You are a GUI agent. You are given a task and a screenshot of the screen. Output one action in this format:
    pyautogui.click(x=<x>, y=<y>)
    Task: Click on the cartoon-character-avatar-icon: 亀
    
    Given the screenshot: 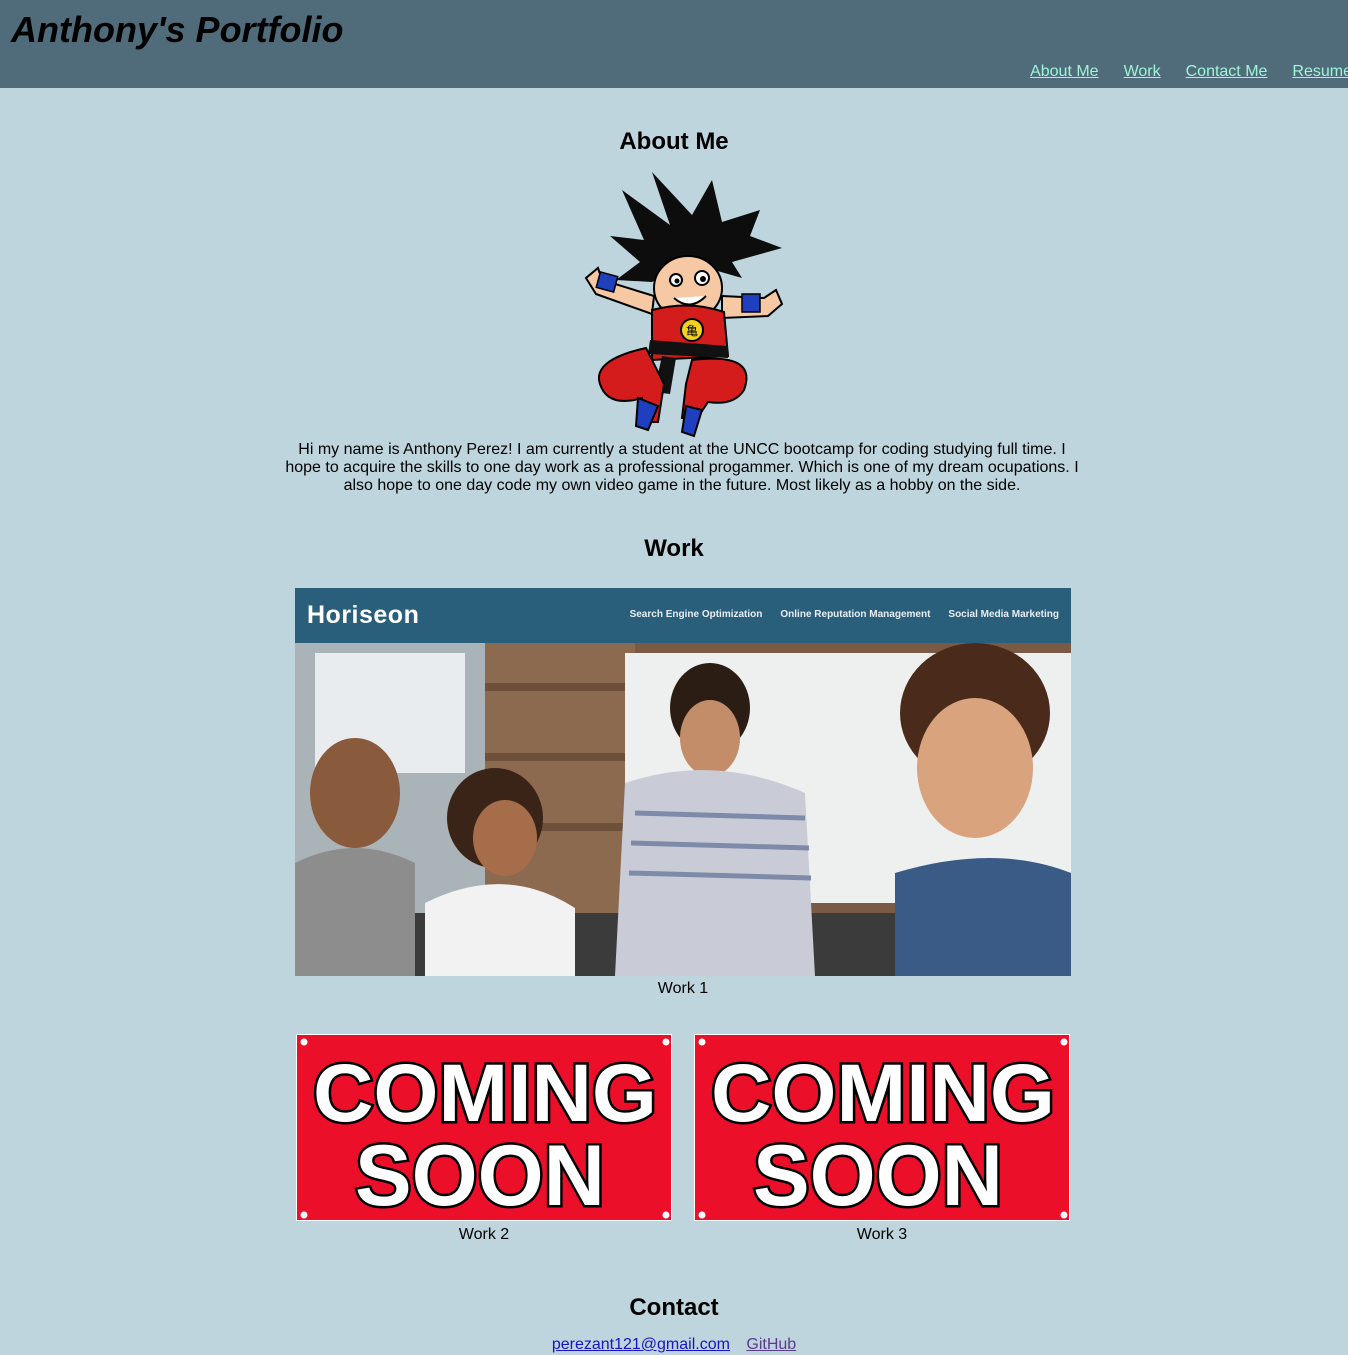 What is the action you would take?
    pyautogui.click(x=684, y=305)
    